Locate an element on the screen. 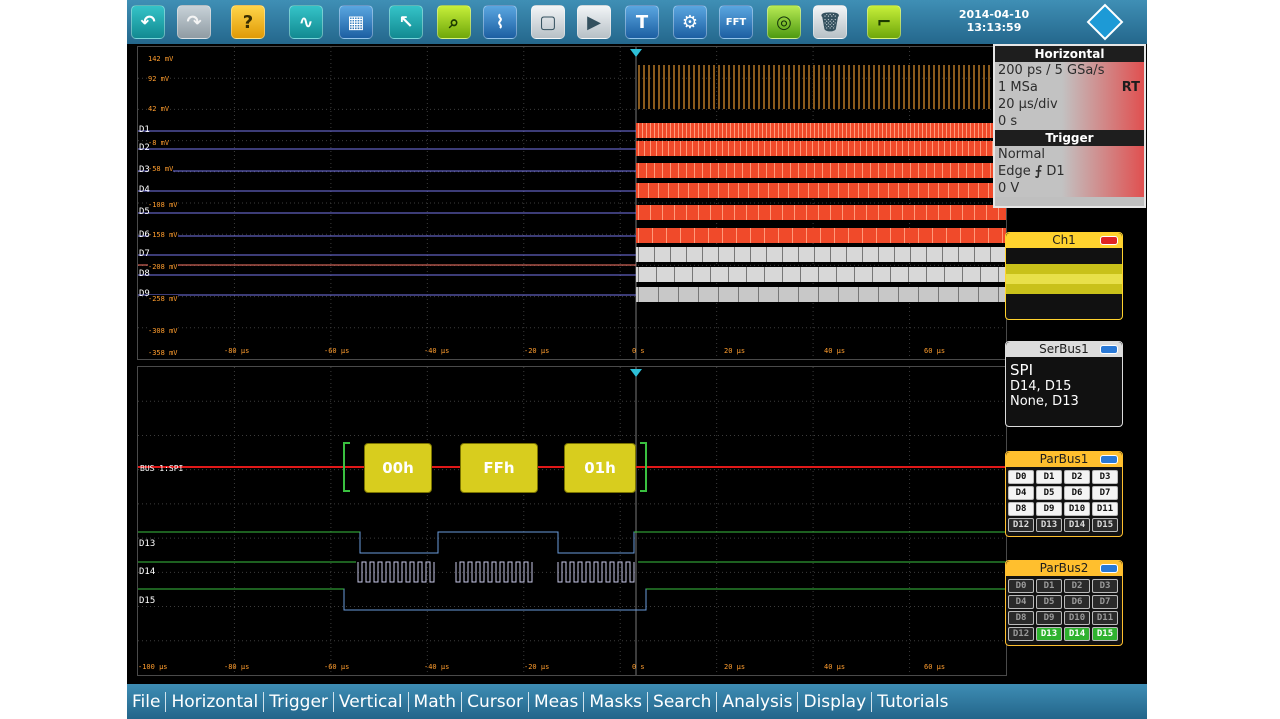  menu-display: Display is located at coordinates (835, 701).